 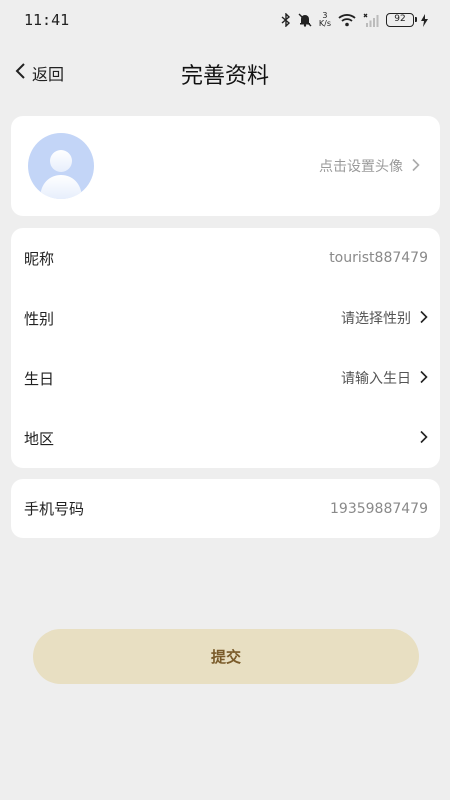 What do you see at coordinates (224, 76) in the screenshot?
I see `page-title: 完善资料` at bounding box center [224, 76].